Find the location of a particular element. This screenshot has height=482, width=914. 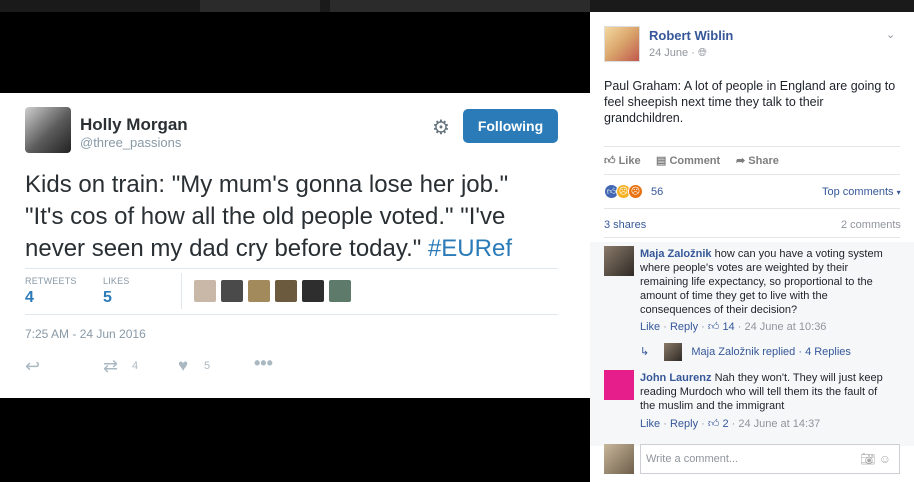

share-button: ➦ Share is located at coordinates (757, 160).